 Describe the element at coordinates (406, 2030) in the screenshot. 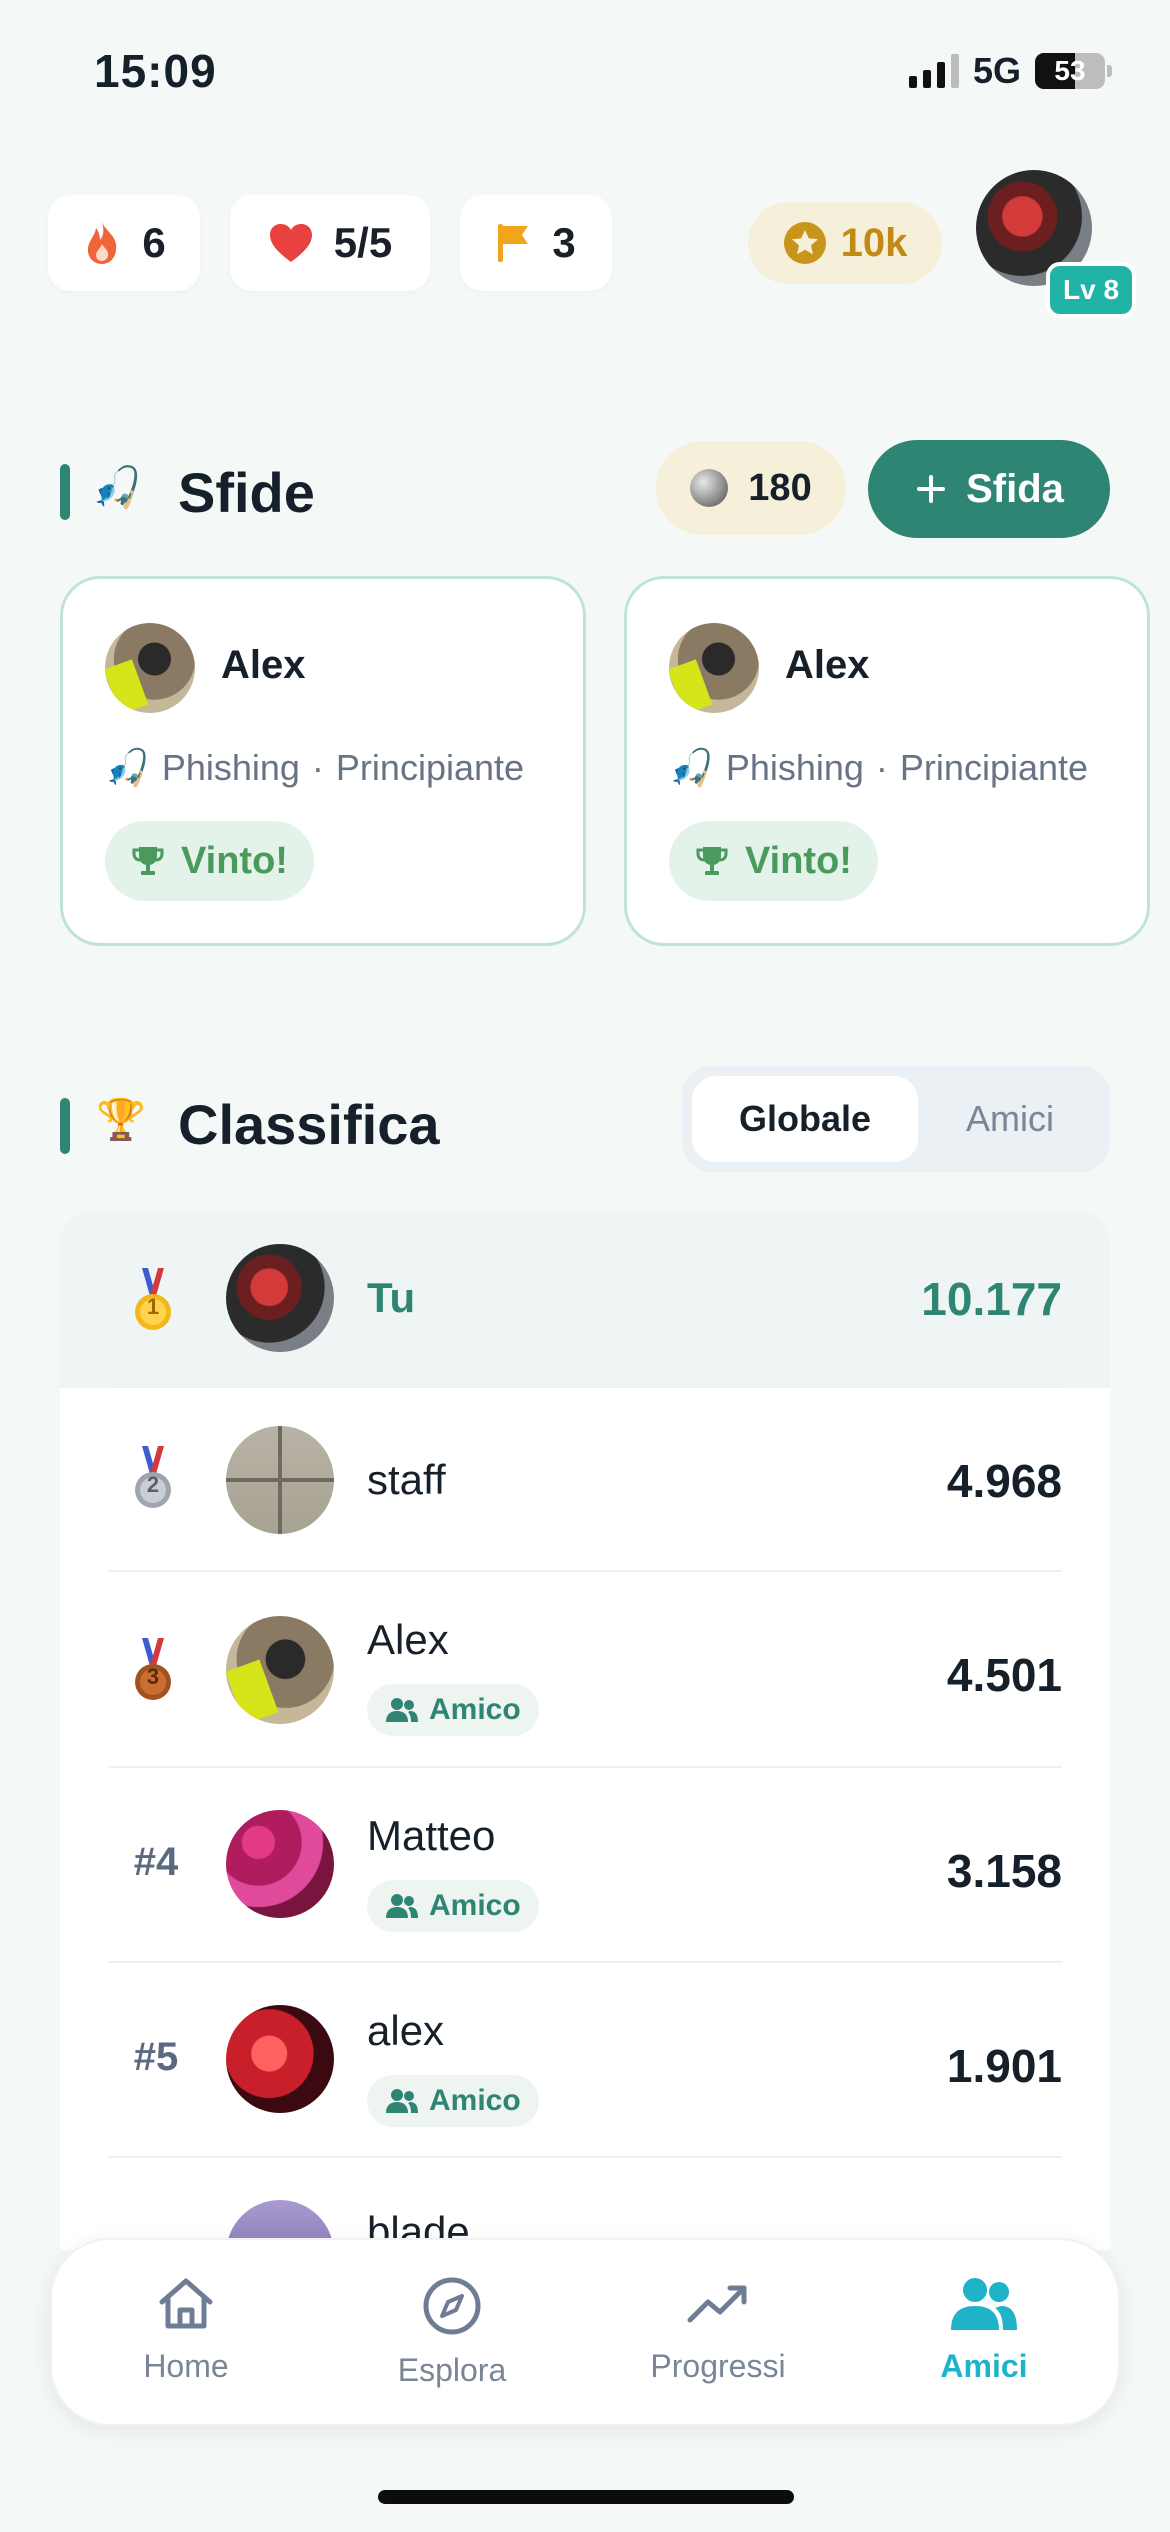

I see `player-name: alex` at that location.